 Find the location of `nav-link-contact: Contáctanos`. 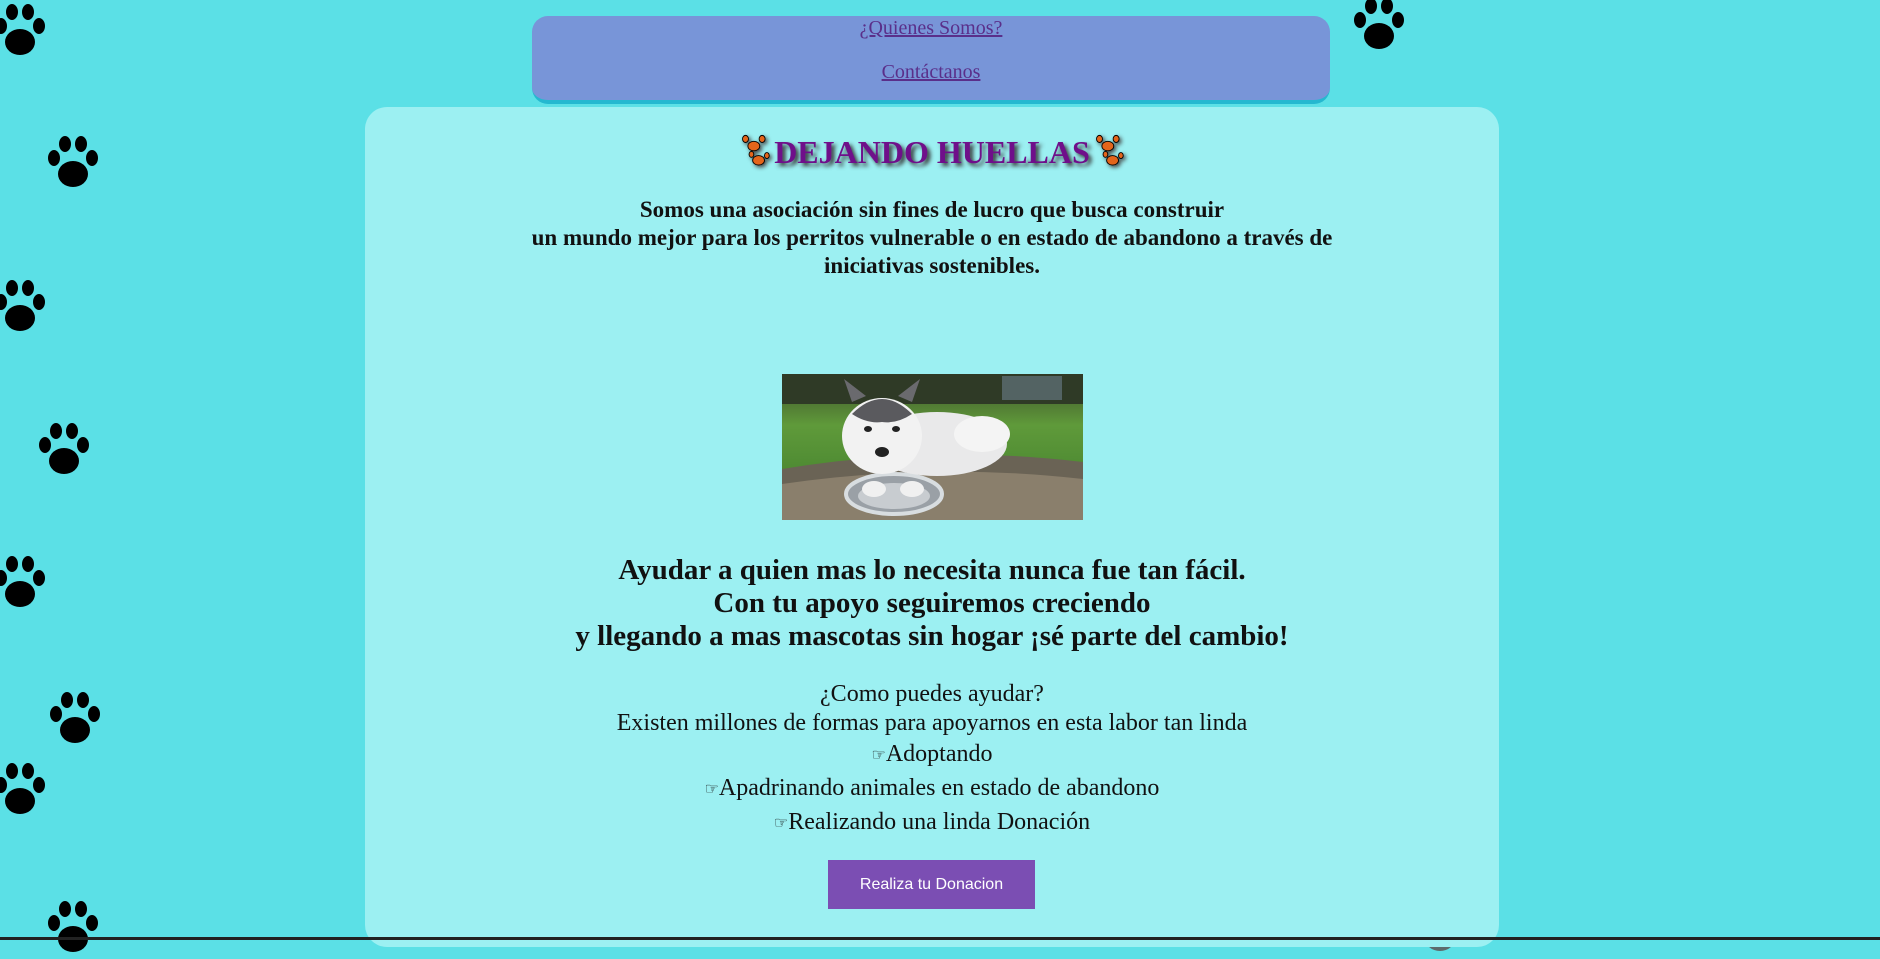

nav-link-contact: Contáctanos is located at coordinates (931, 72).